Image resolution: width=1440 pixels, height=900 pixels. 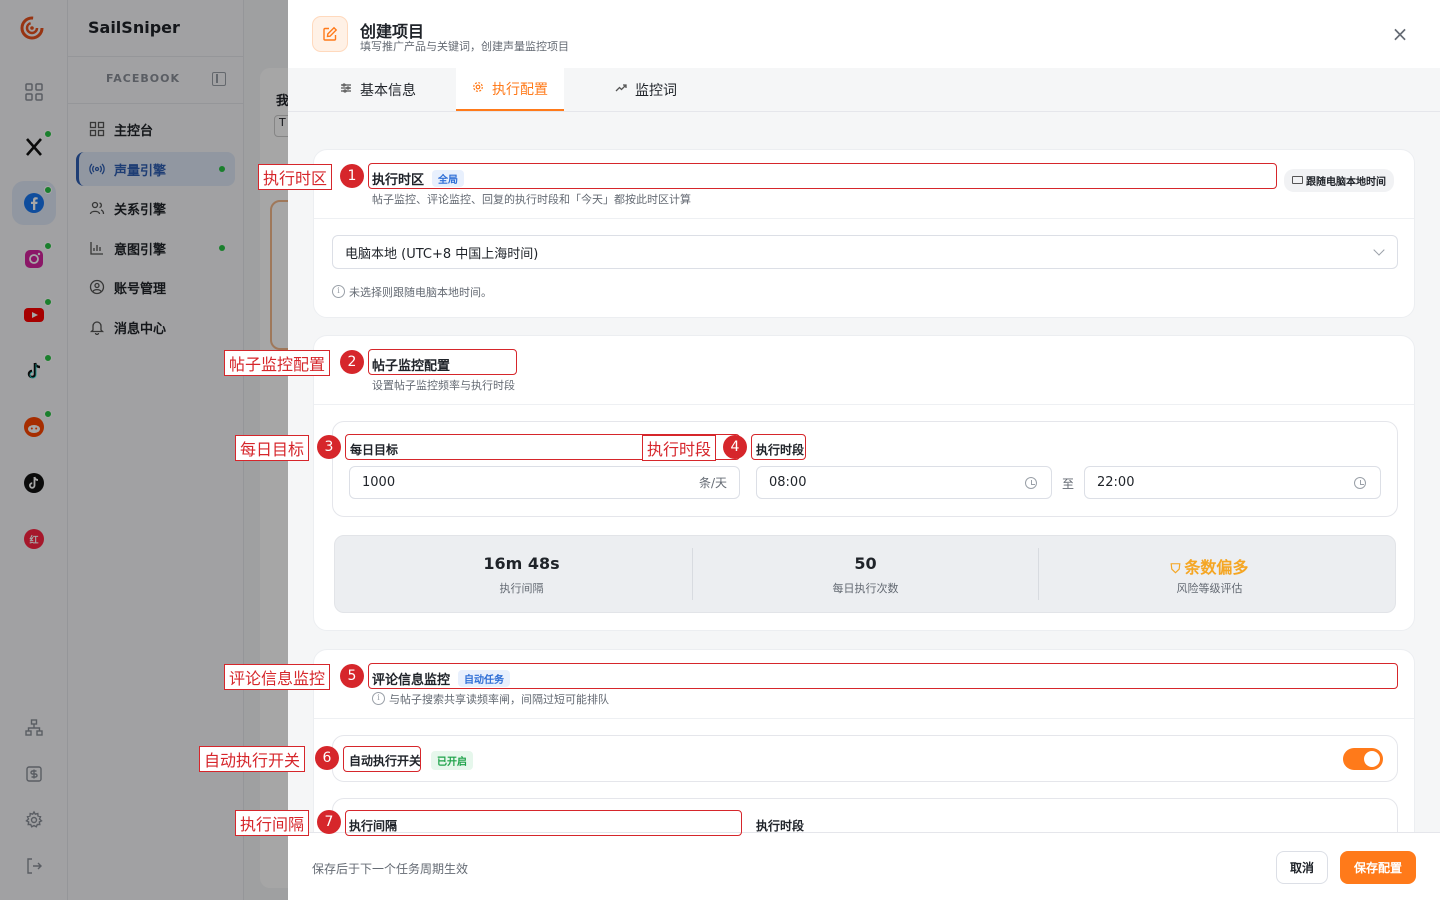 What do you see at coordinates (295, 177) in the screenshot?
I see `annotation-label: 执行时区` at bounding box center [295, 177].